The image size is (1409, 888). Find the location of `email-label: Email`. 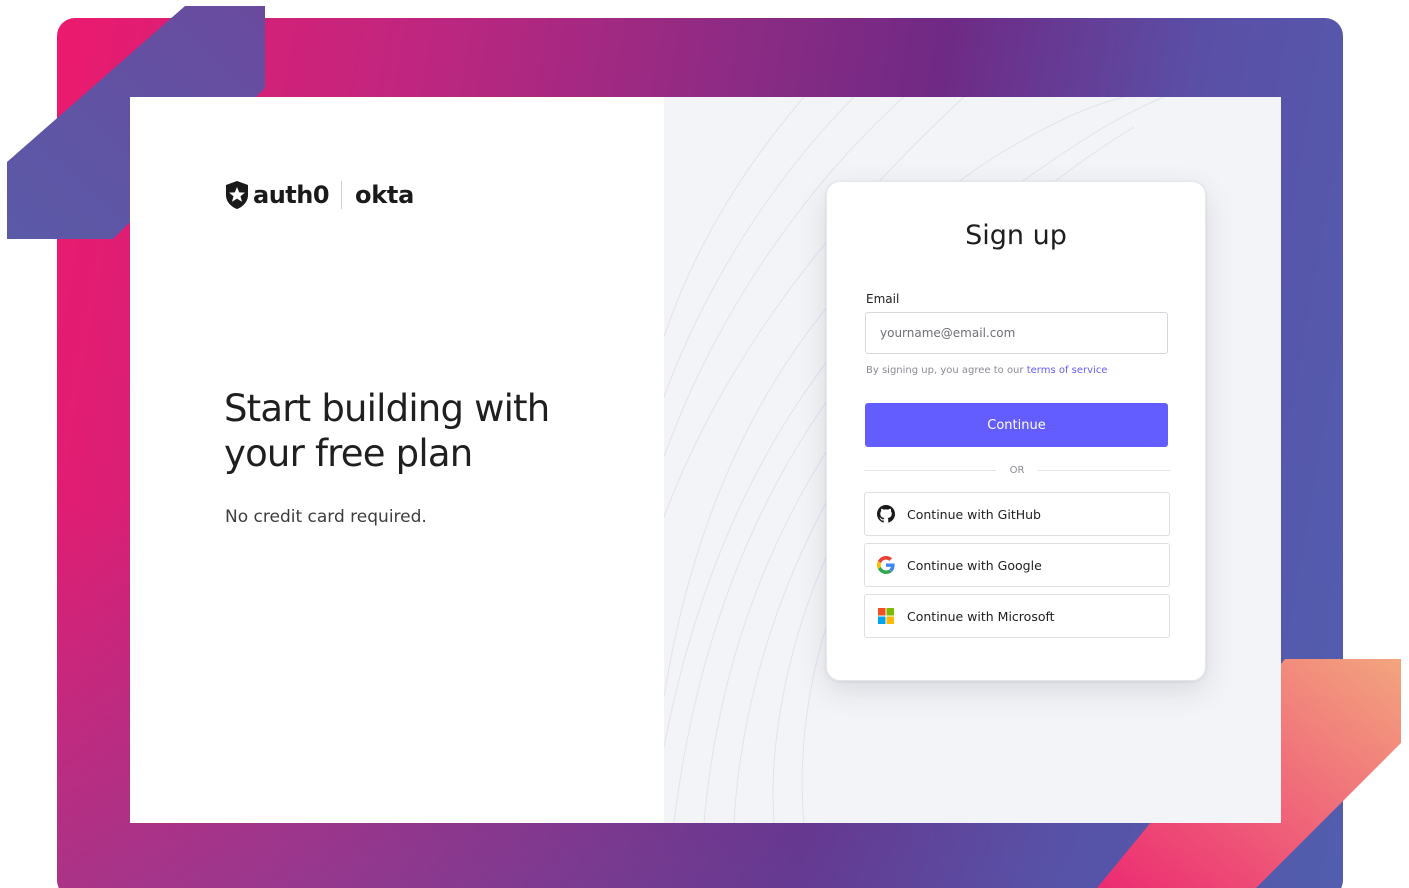

email-label: Email is located at coordinates (883, 299).